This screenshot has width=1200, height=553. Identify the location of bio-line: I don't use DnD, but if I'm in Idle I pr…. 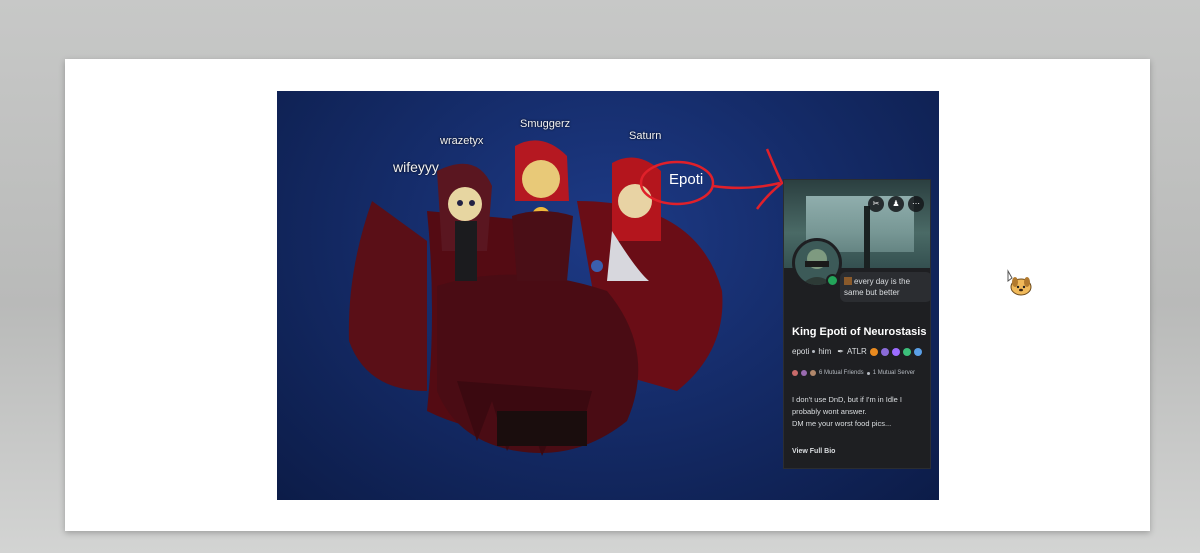
(847, 405).